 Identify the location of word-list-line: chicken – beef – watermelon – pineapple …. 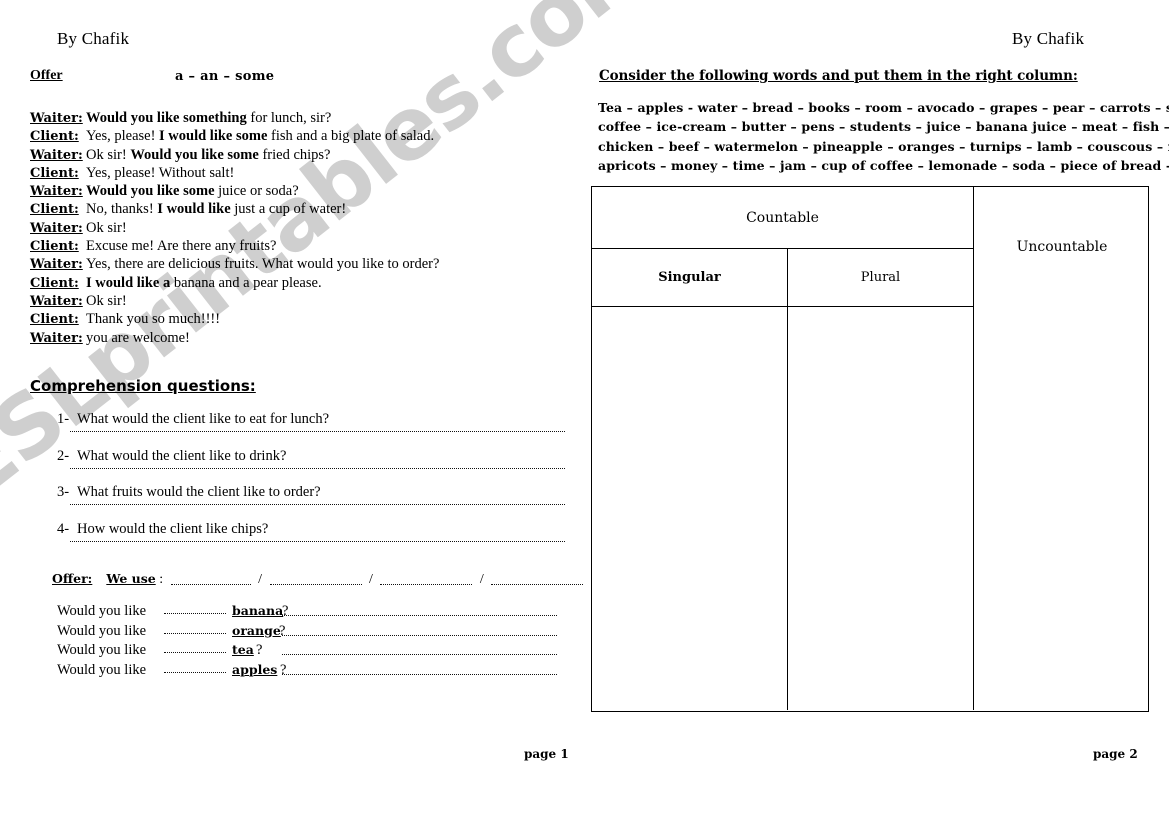
(883, 146).